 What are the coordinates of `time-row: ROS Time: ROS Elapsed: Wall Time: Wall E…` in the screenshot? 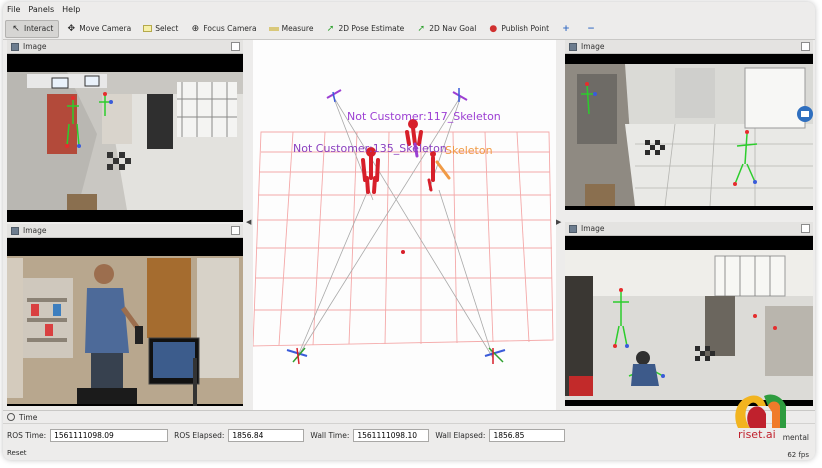 It's located at (409, 435).